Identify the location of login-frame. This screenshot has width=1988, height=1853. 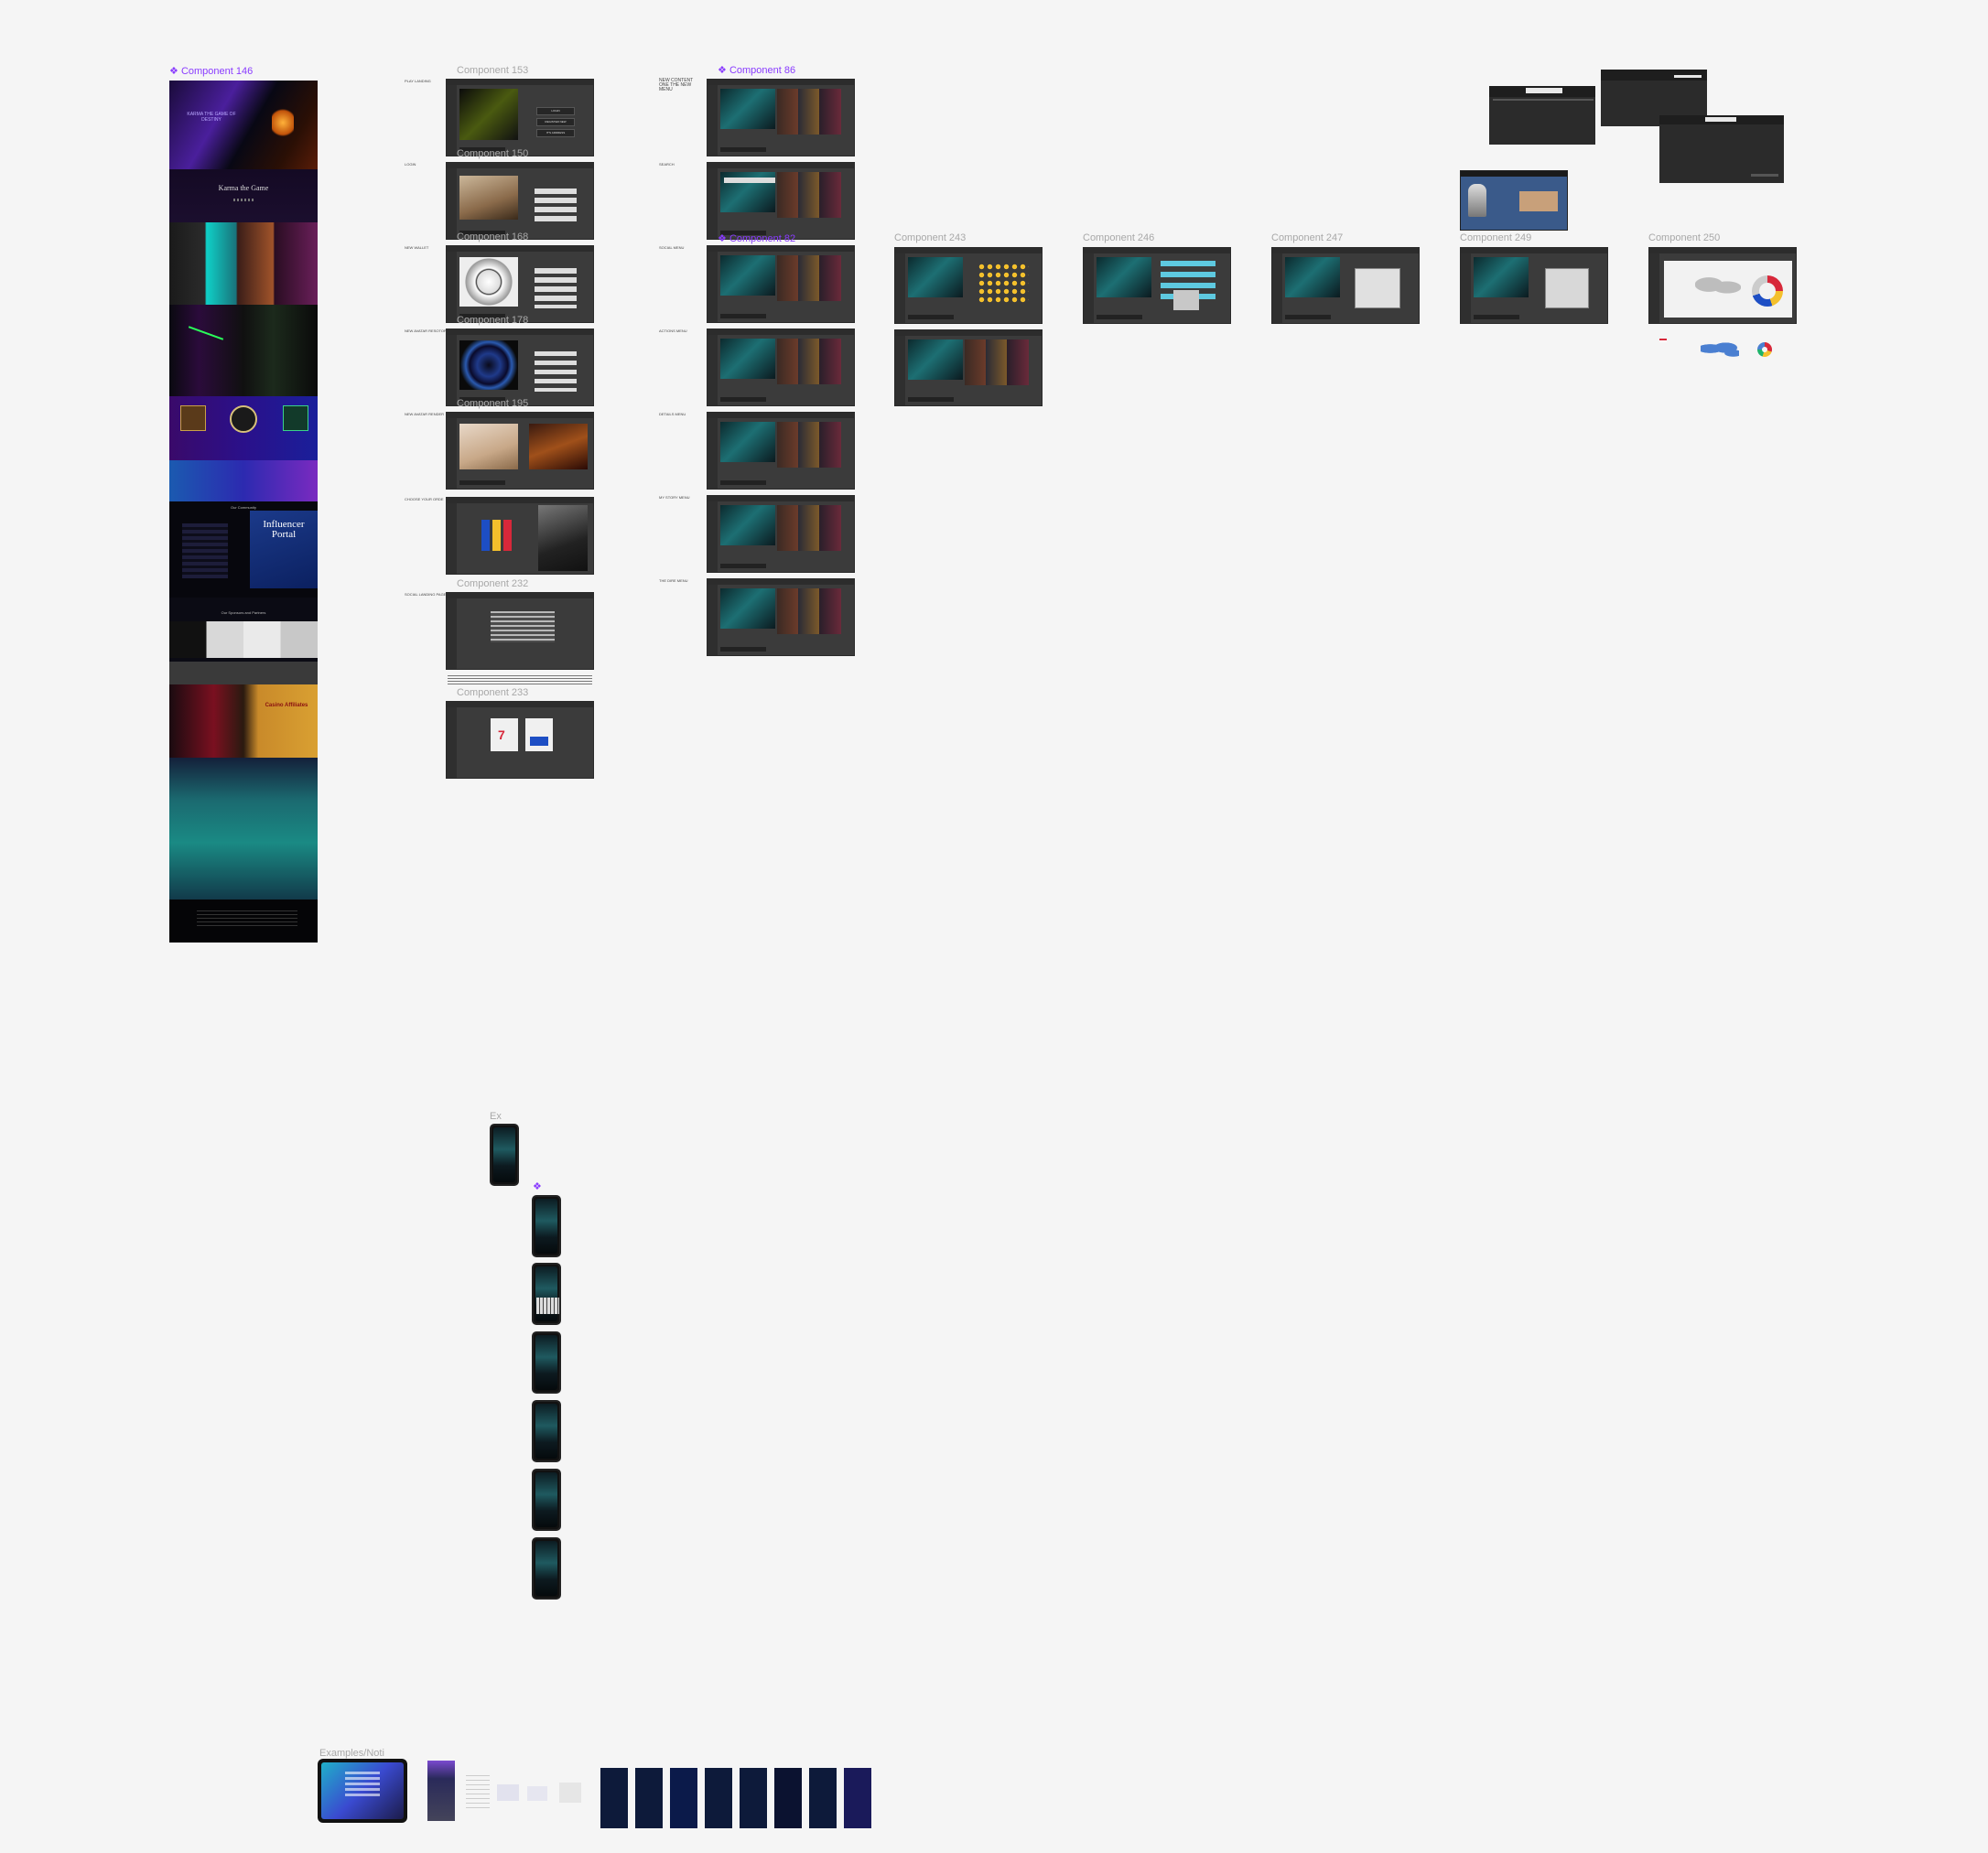
(520, 201).